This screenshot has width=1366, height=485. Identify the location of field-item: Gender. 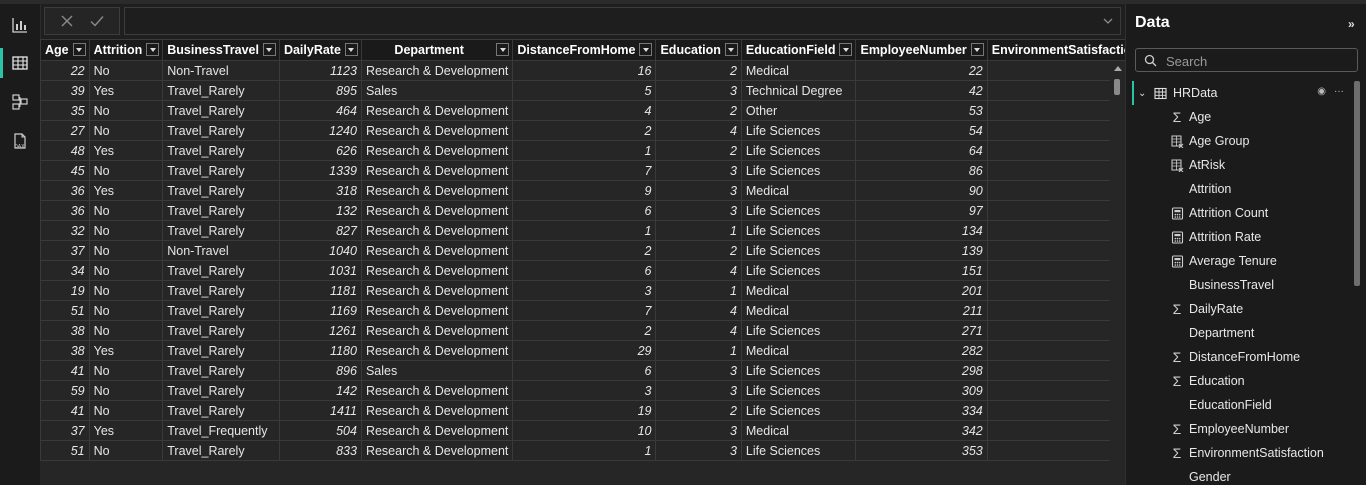
(1200, 475).